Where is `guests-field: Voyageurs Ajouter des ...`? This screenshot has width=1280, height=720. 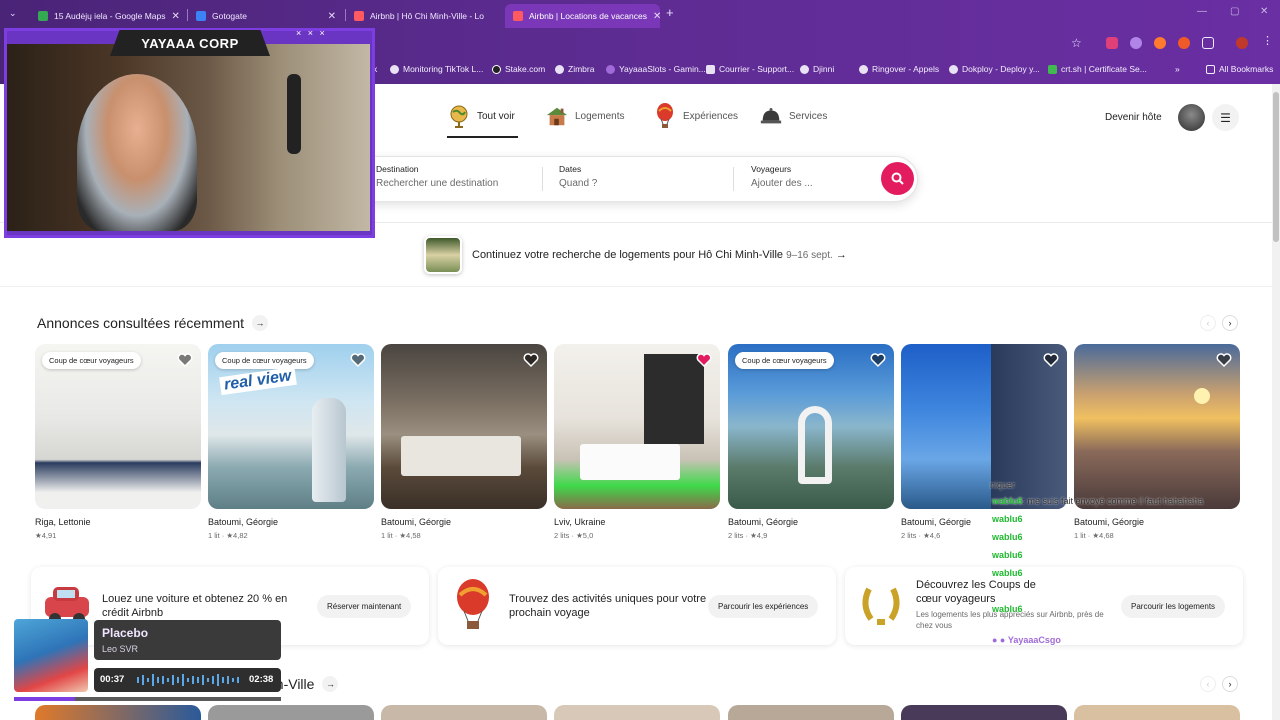
guests-field: Voyageurs Ajouter des ... is located at coordinates (782, 176).